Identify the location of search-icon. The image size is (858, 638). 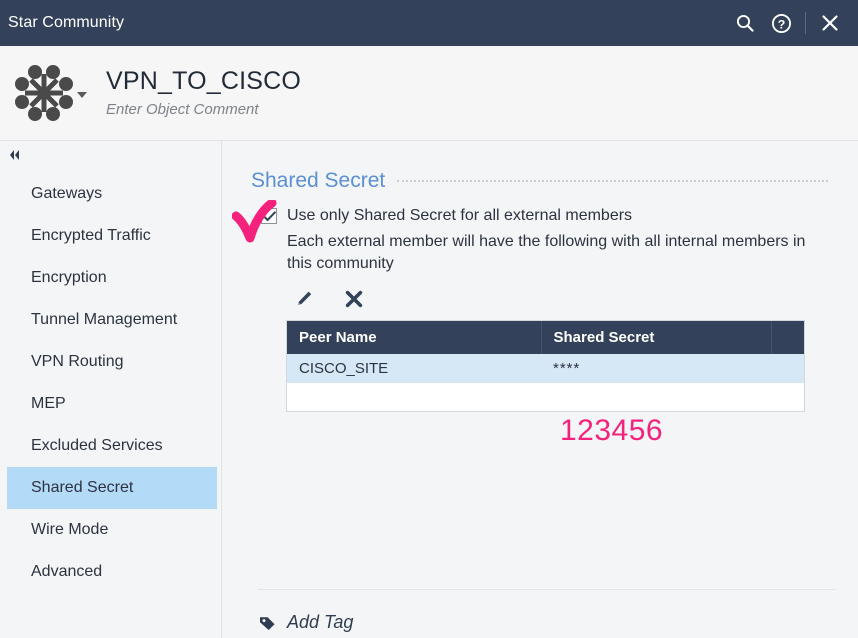
(745, 23).